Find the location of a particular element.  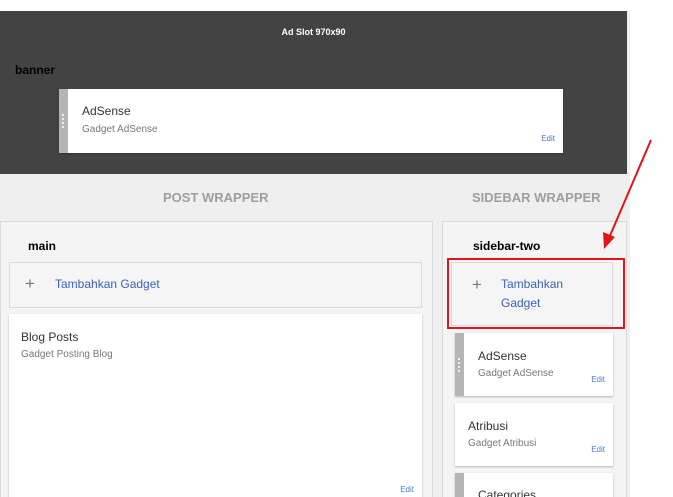

arrow-head is located at coordinates (609, 240).